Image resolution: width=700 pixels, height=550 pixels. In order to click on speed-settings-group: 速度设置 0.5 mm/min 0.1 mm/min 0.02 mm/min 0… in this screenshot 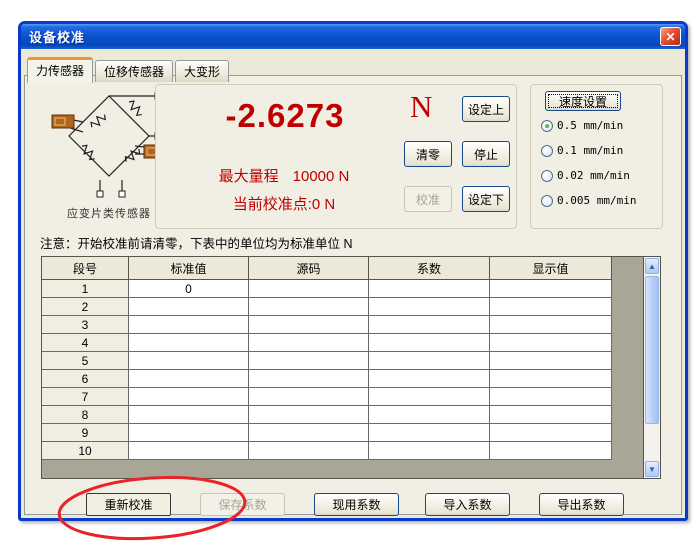, I will do `click(596, 156)`.